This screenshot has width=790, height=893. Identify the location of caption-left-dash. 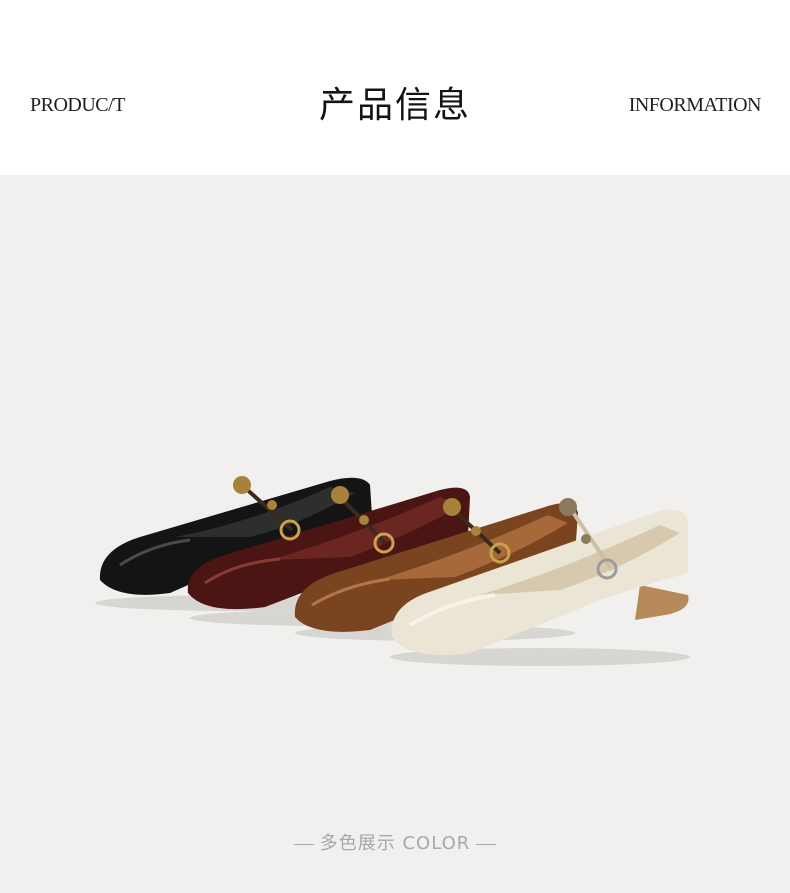
(303, 844).